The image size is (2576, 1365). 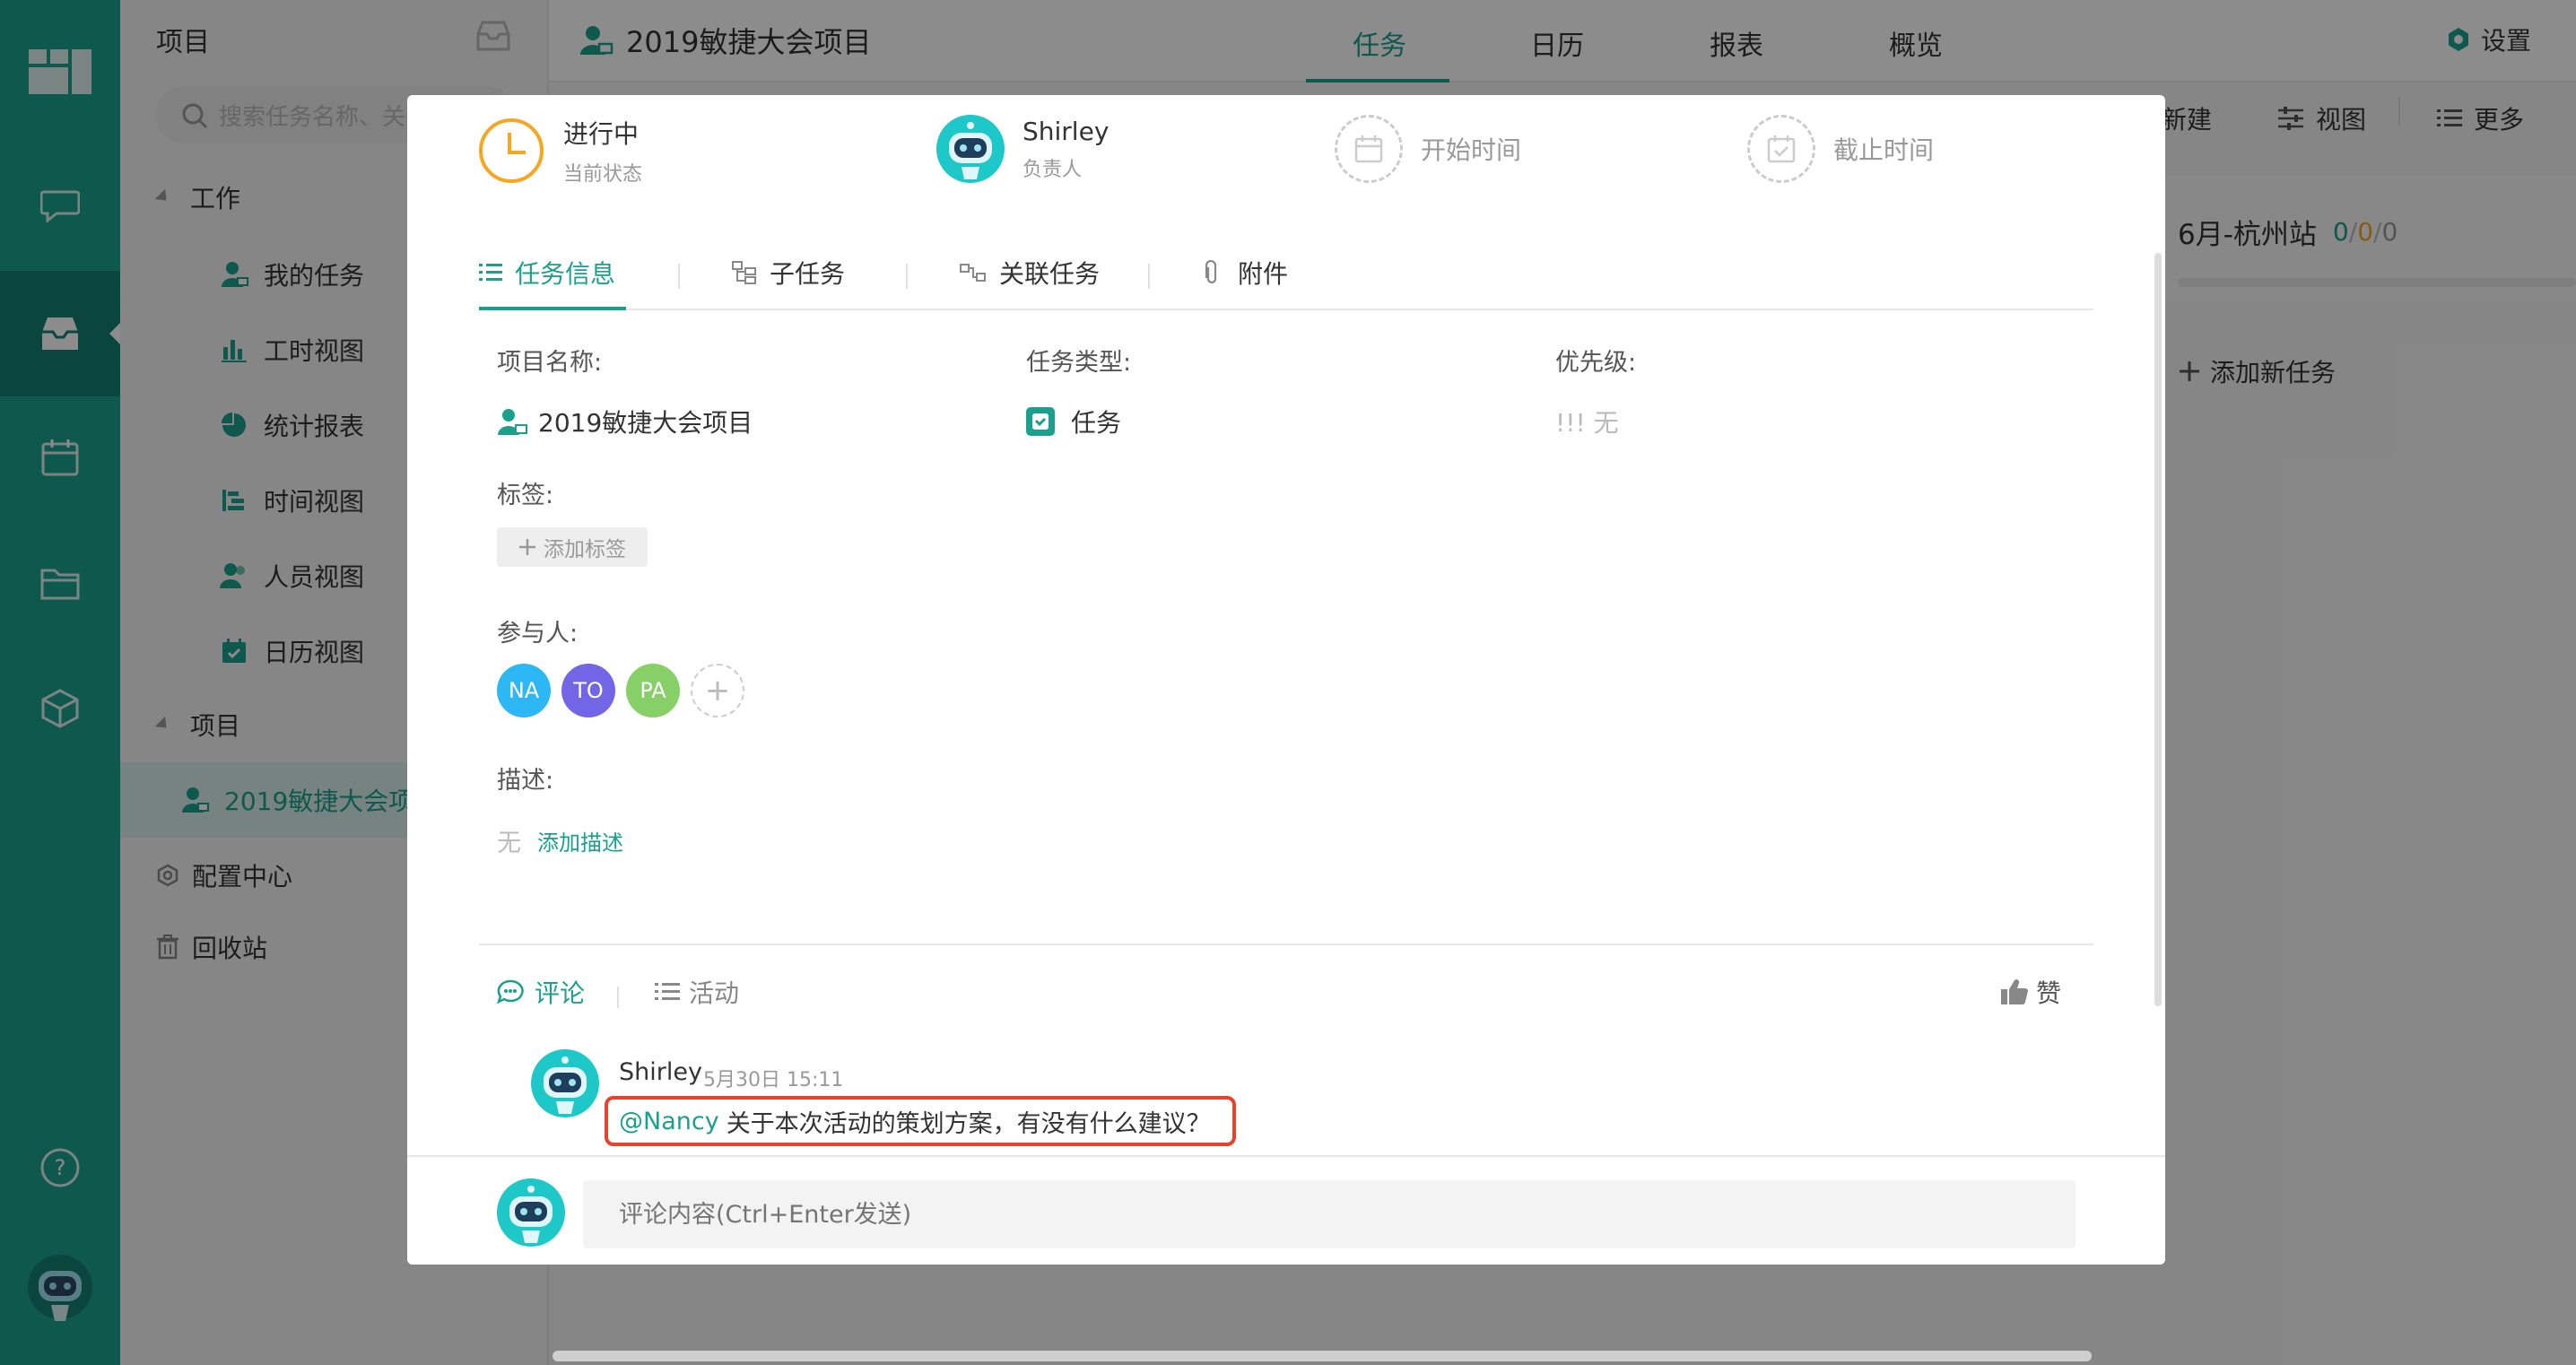 I want to click on project-name-label: 项目名称:, so click(x=550, y=363).